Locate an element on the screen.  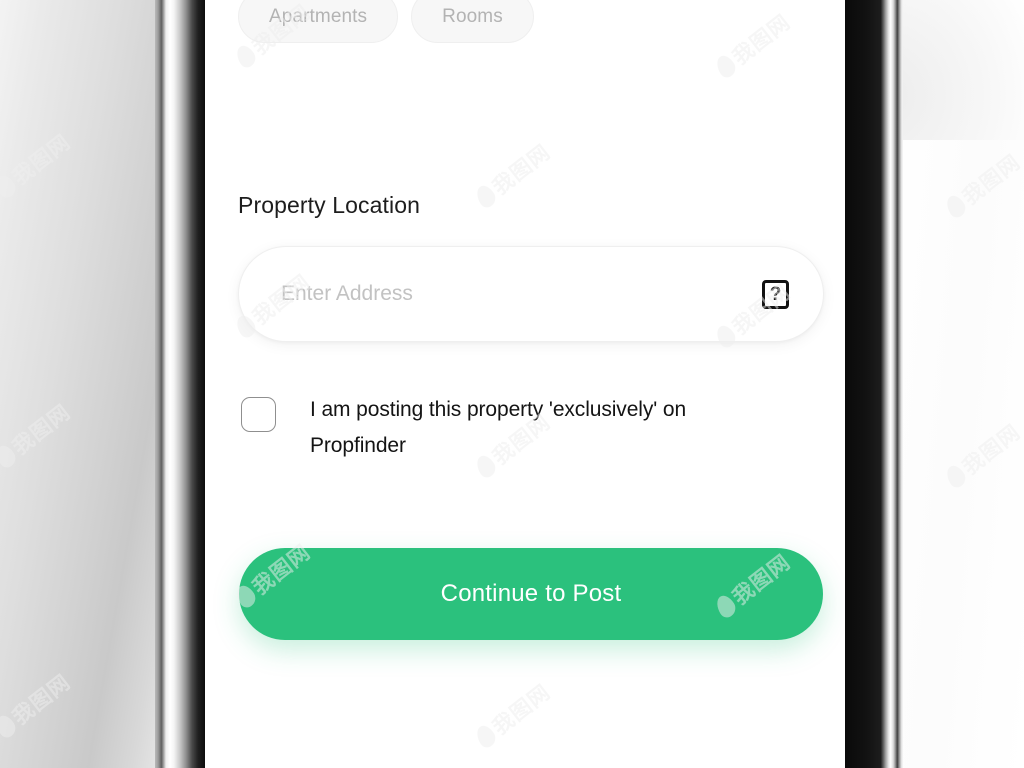
chip-rooms: Rooms is located at coordinates (472, 21).